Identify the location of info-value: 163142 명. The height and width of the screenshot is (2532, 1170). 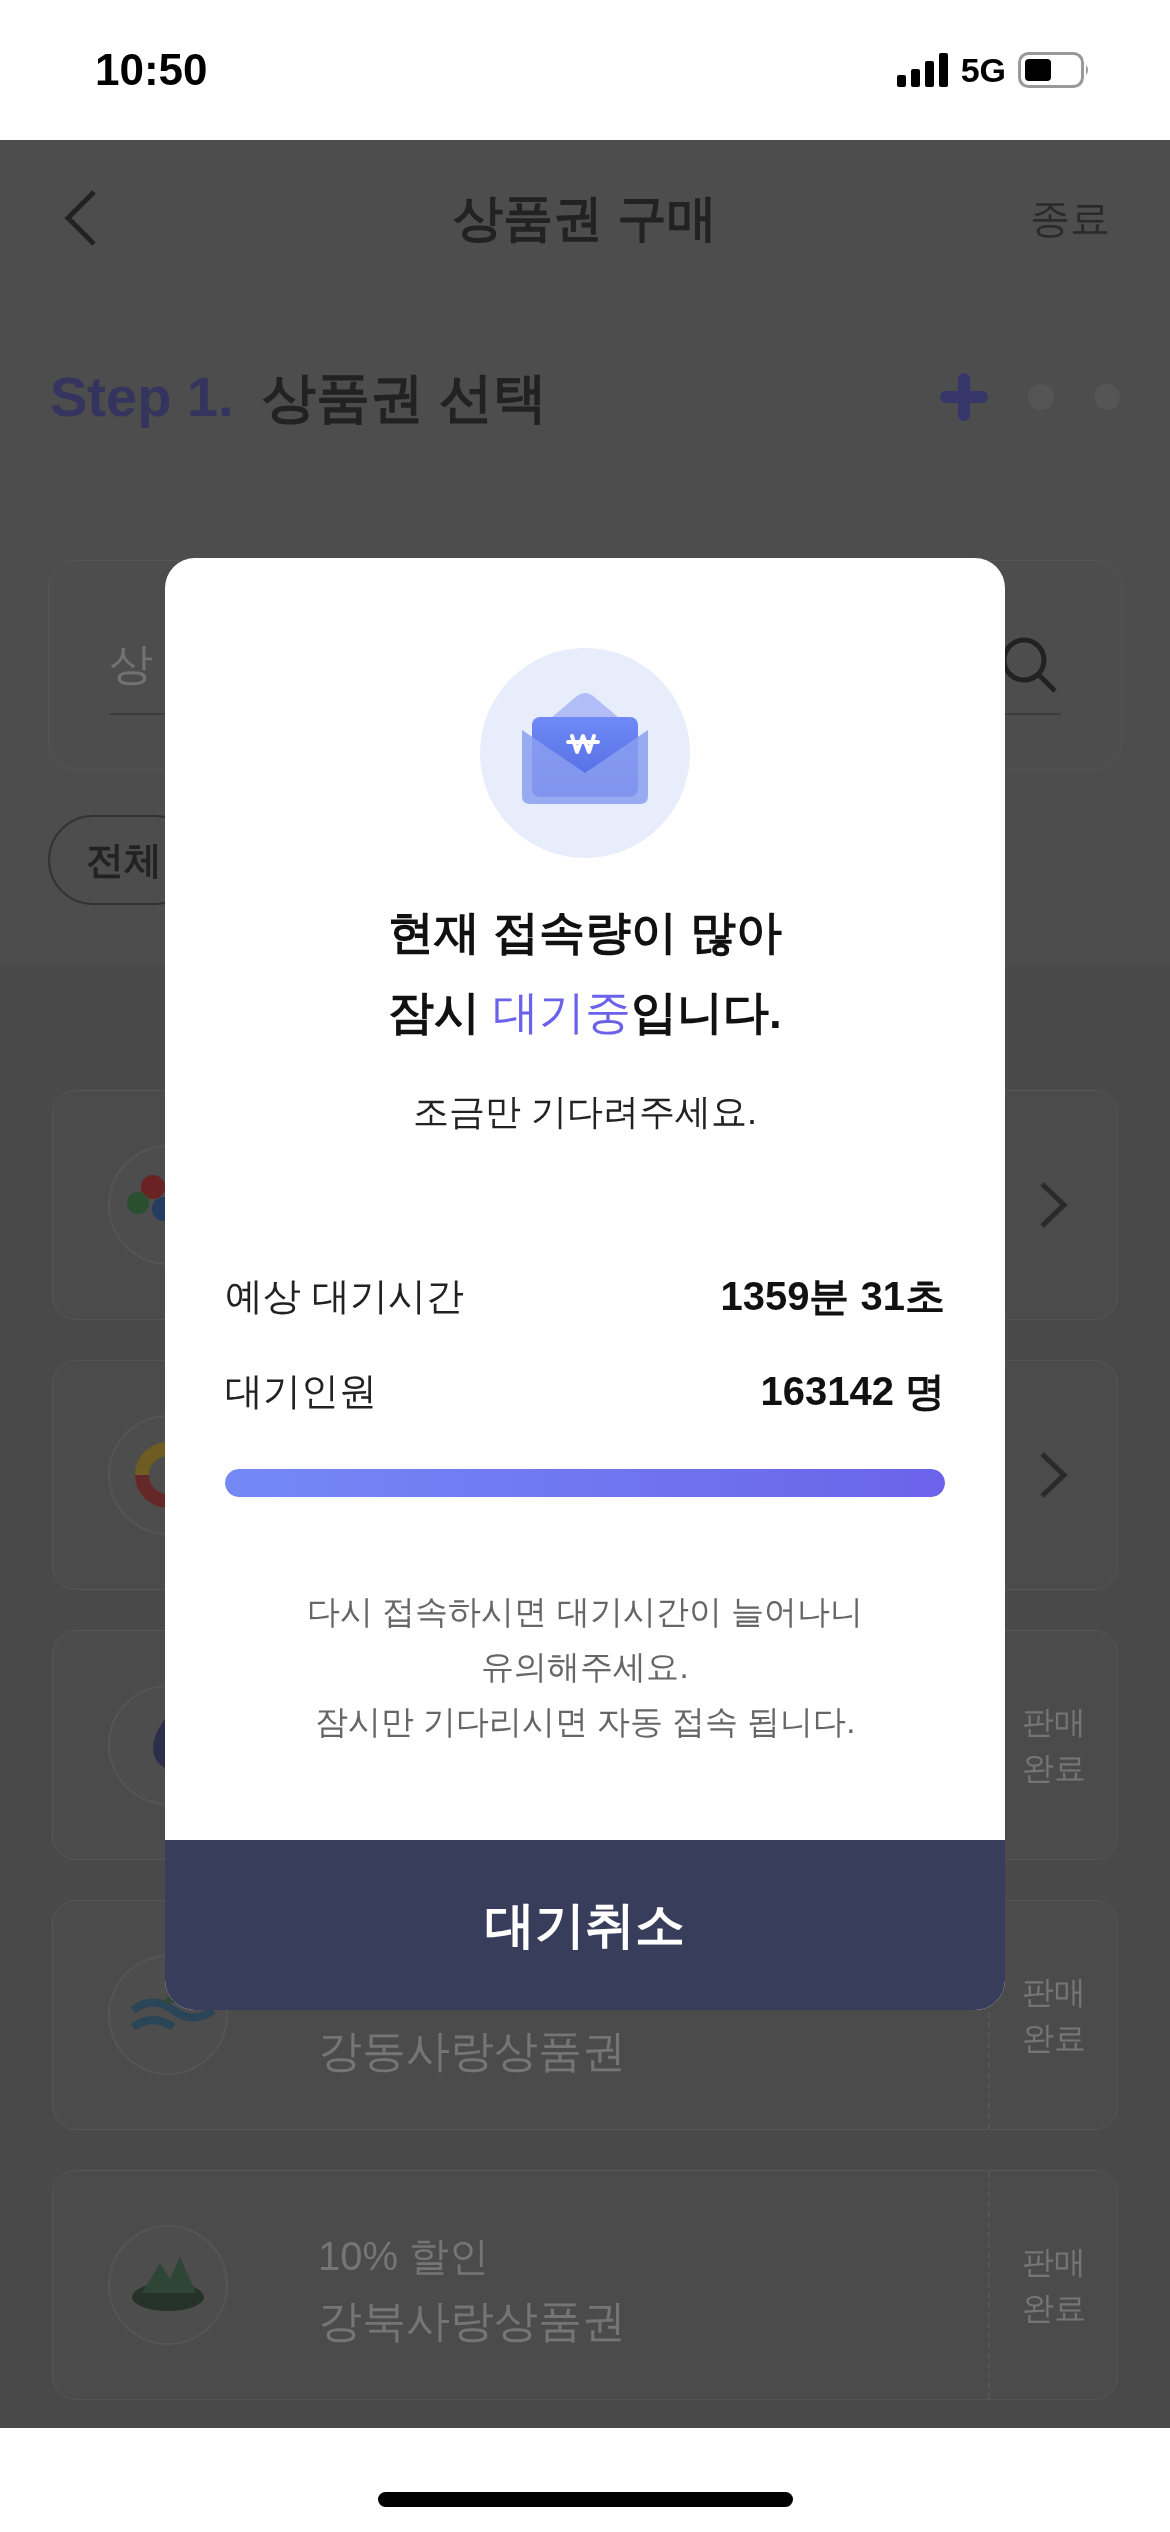
(852, 1391).